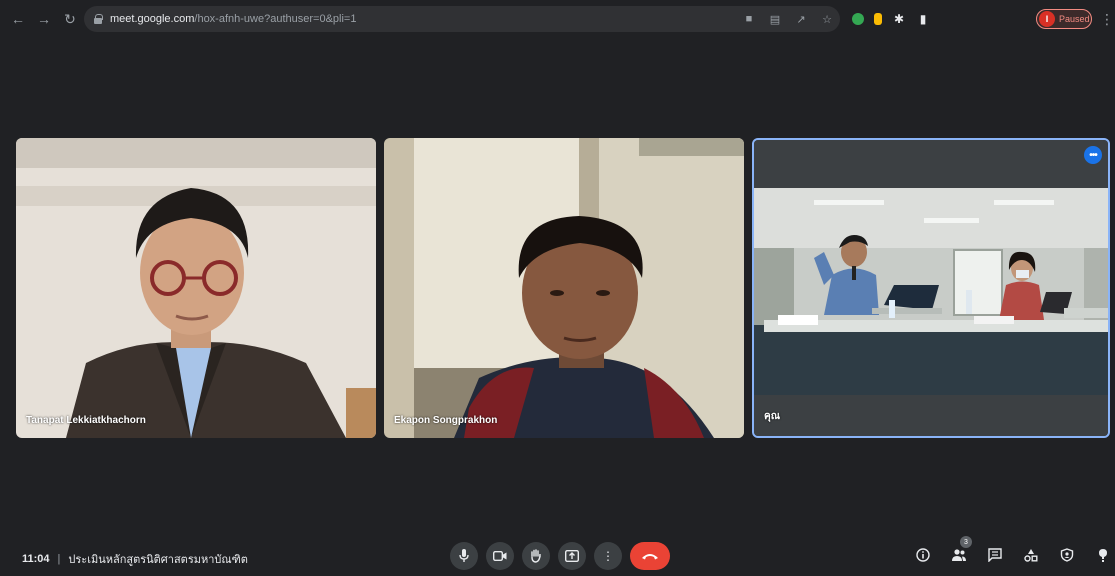 This screenshot has height=576, width=1115. I want to click on extension-bulb-icon, so click(878, 19).